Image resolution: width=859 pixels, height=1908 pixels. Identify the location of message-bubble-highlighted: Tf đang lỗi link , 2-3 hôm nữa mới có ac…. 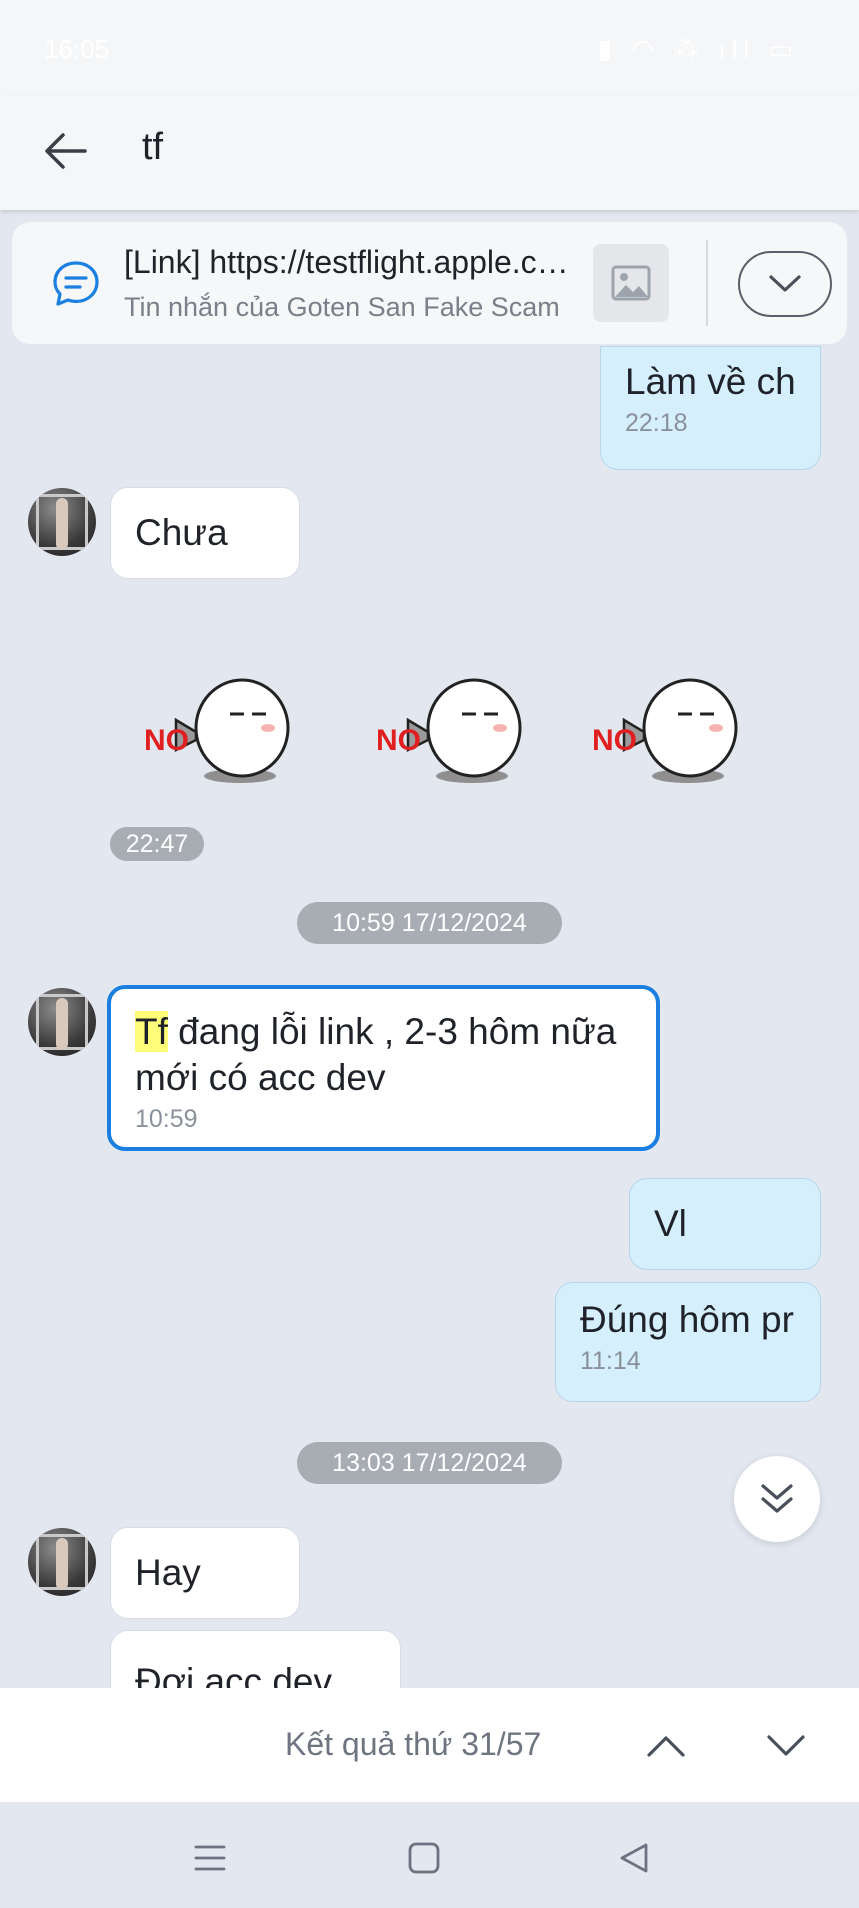
(383, 1068).